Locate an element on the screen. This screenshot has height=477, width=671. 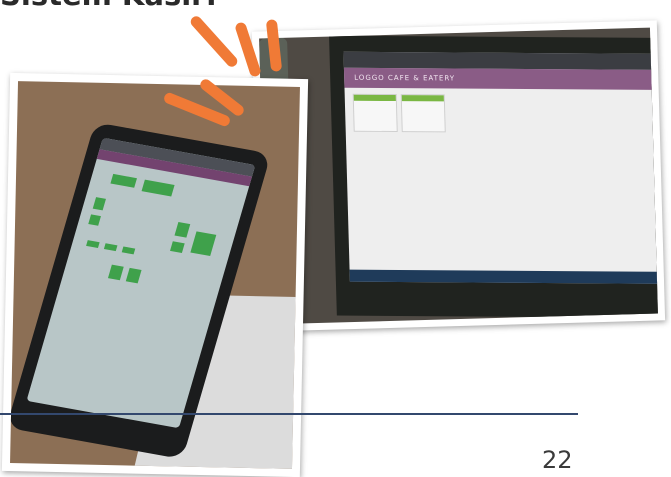
emphasis-stroke is located at coordinates (214, 41).